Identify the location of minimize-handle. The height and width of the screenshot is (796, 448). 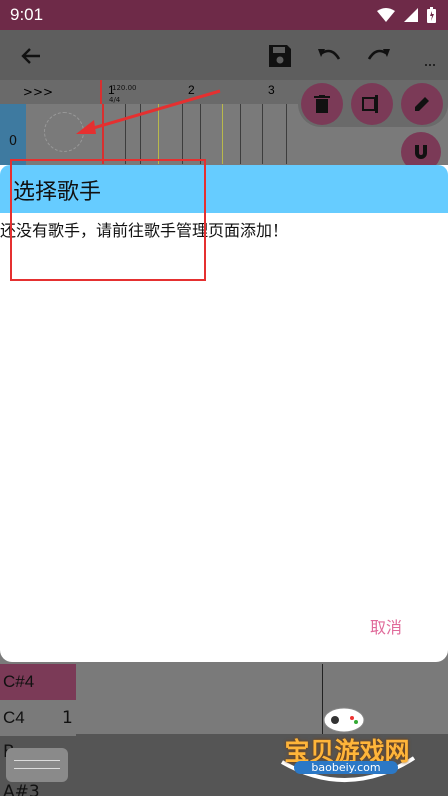
(37, 765).